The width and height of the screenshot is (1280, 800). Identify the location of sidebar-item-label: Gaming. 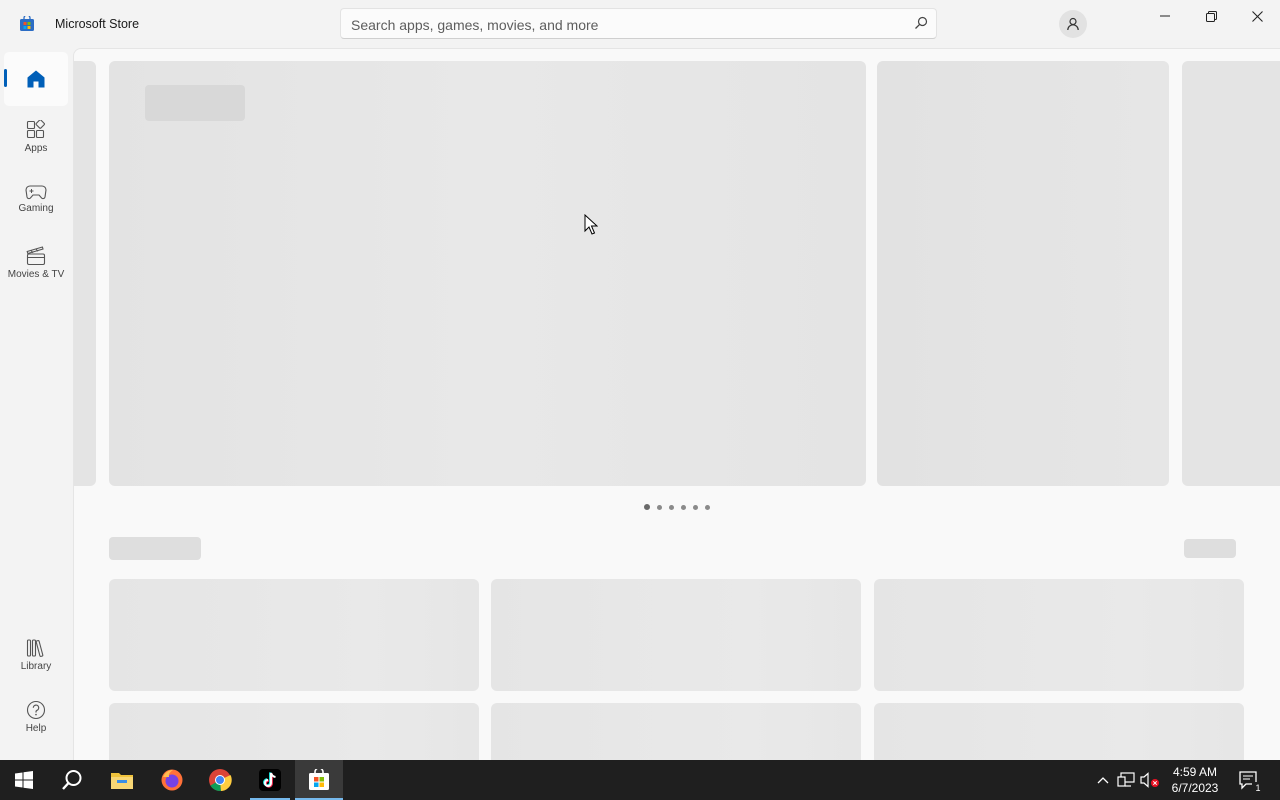
(36, 208).